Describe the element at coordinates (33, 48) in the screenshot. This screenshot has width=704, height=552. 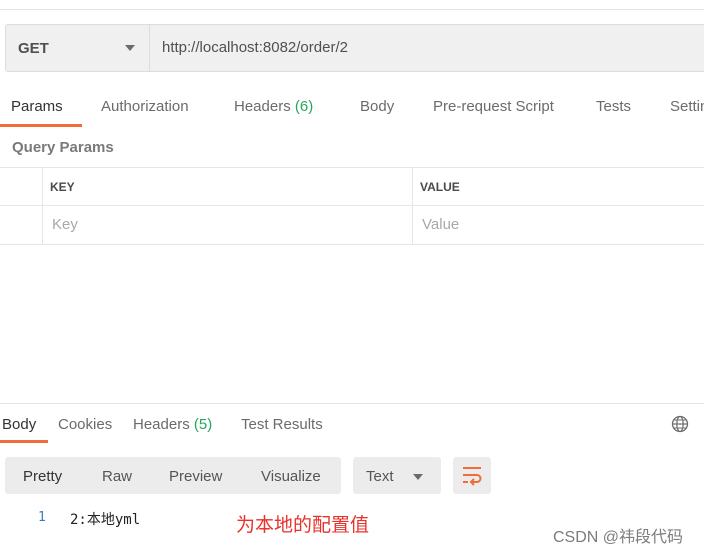
I see `method-label: GET` at that location.